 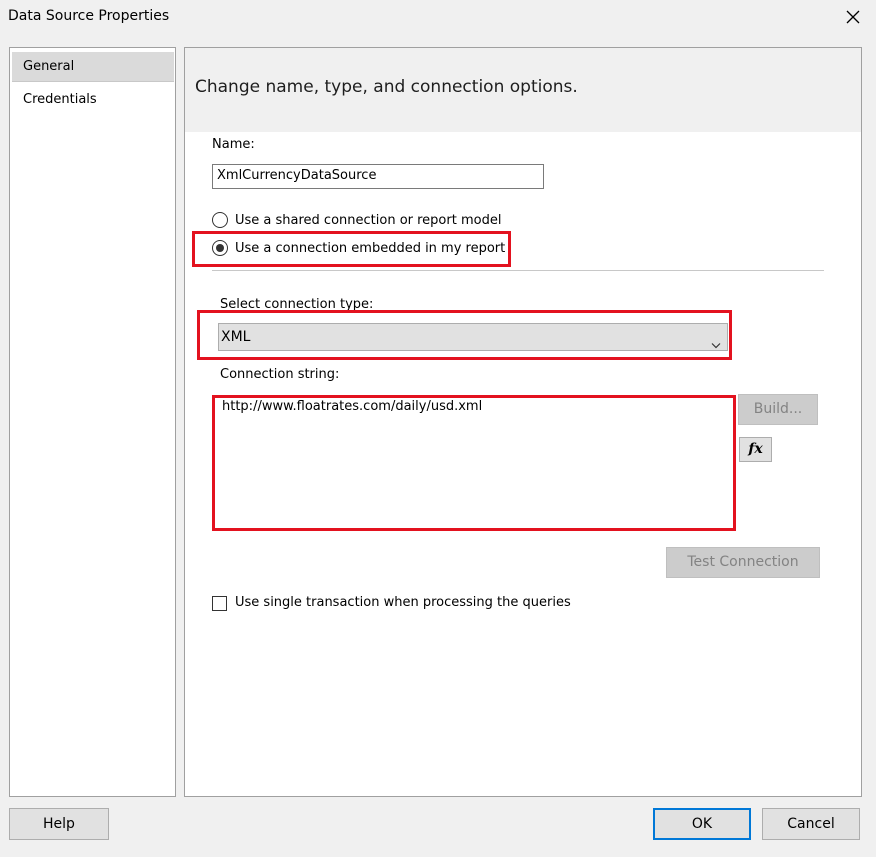 What do you see at coordinates (370, 248) in the screenshot?
I see `radio-embedded-label: Use a connection embedded in my report` at bounding box center [370, 248].